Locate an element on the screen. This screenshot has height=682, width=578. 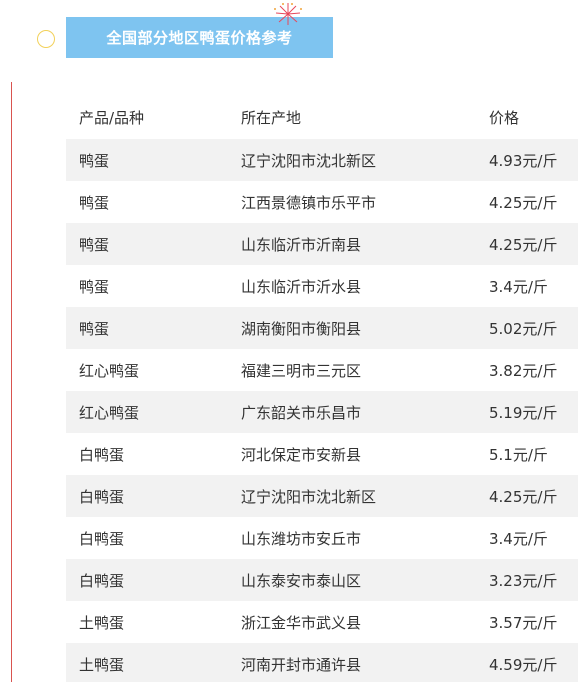
cell-price: 4.93元/斤 is located at coordinates (533, 160).